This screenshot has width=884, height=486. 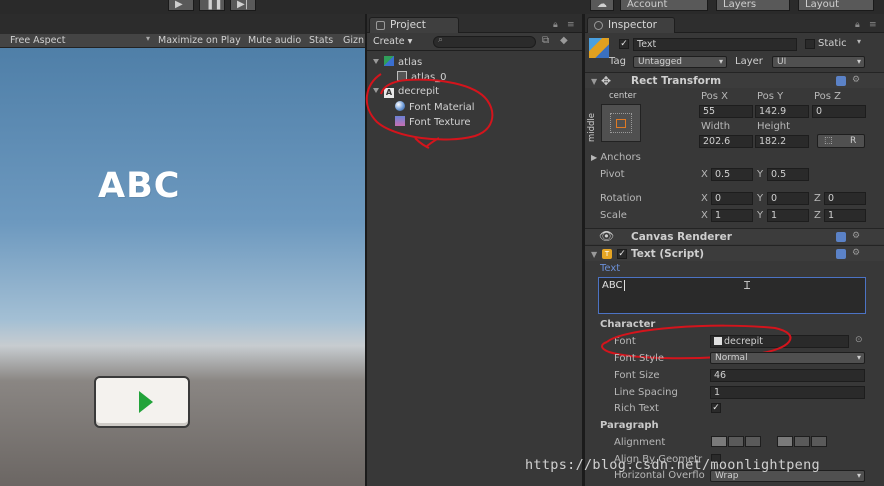 I want to click on collapse-arrow-icon: ▼, so click(x=594, y=254).